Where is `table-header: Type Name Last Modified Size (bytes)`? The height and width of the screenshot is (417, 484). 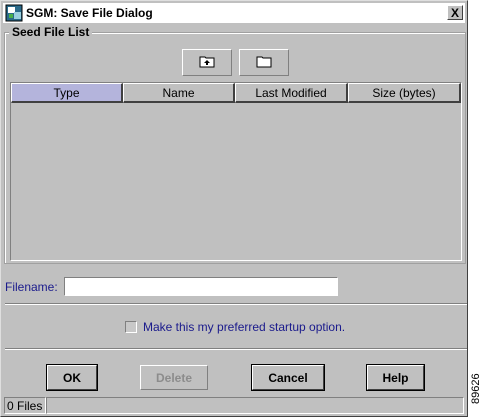
table-header: Type Name Last Modified Size (bytes) is located at coordinates (236, 93).